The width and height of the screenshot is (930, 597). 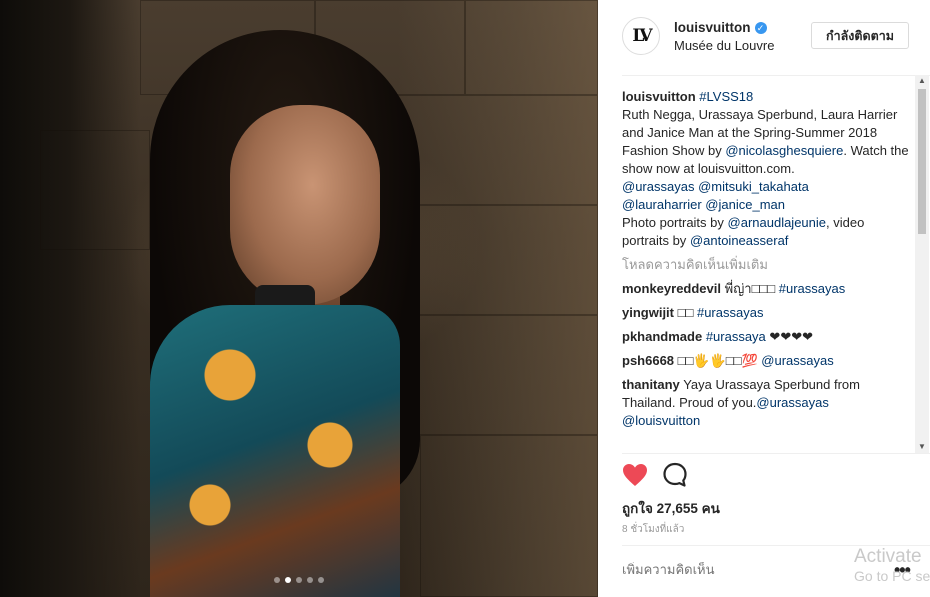 What do you see at coordinates (675, 476) in the screenshot?
I see `comment-icon` at bounding box center [675, 476].